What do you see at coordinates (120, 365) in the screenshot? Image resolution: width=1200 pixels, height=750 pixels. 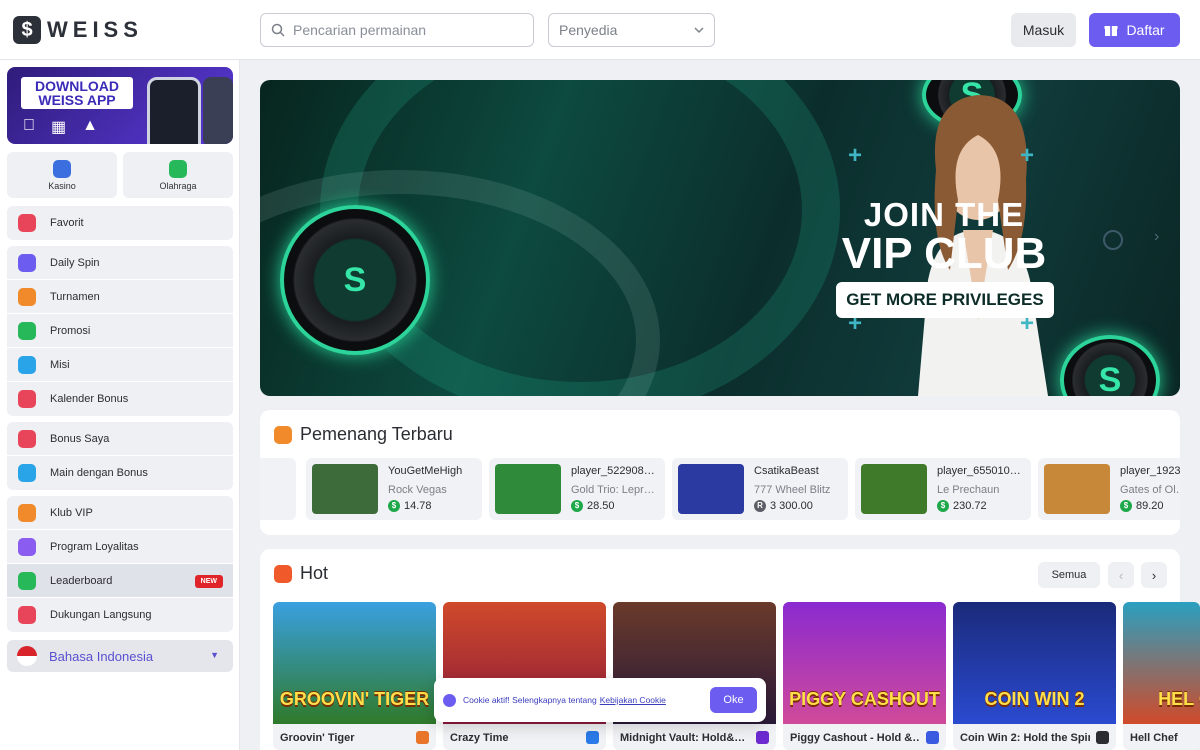 I see `sidebar-item-misi: Misi` at bounding box center [120, 365].